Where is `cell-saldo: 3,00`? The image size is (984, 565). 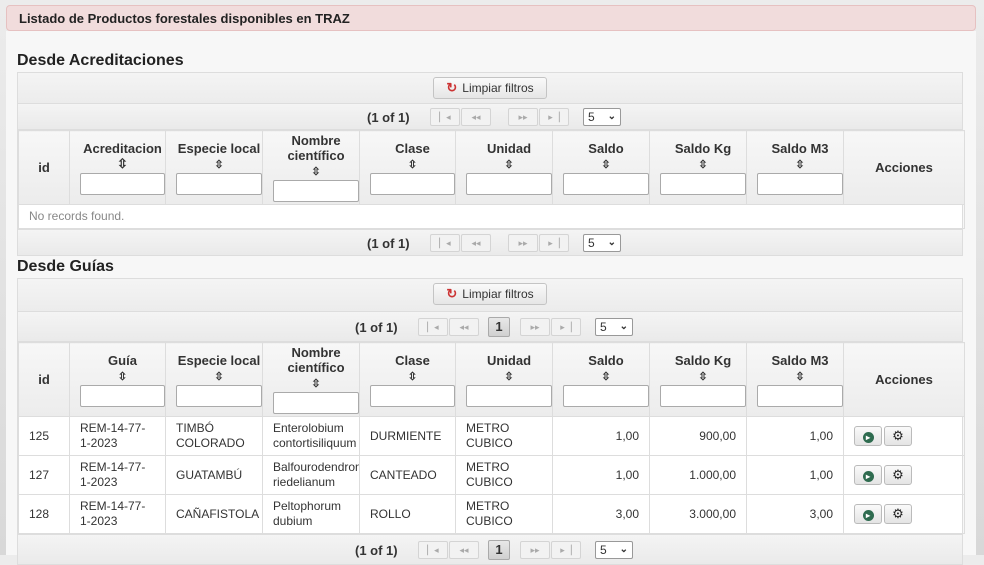
cell-saldo: 3,00 is located at coordinates (601, 514).